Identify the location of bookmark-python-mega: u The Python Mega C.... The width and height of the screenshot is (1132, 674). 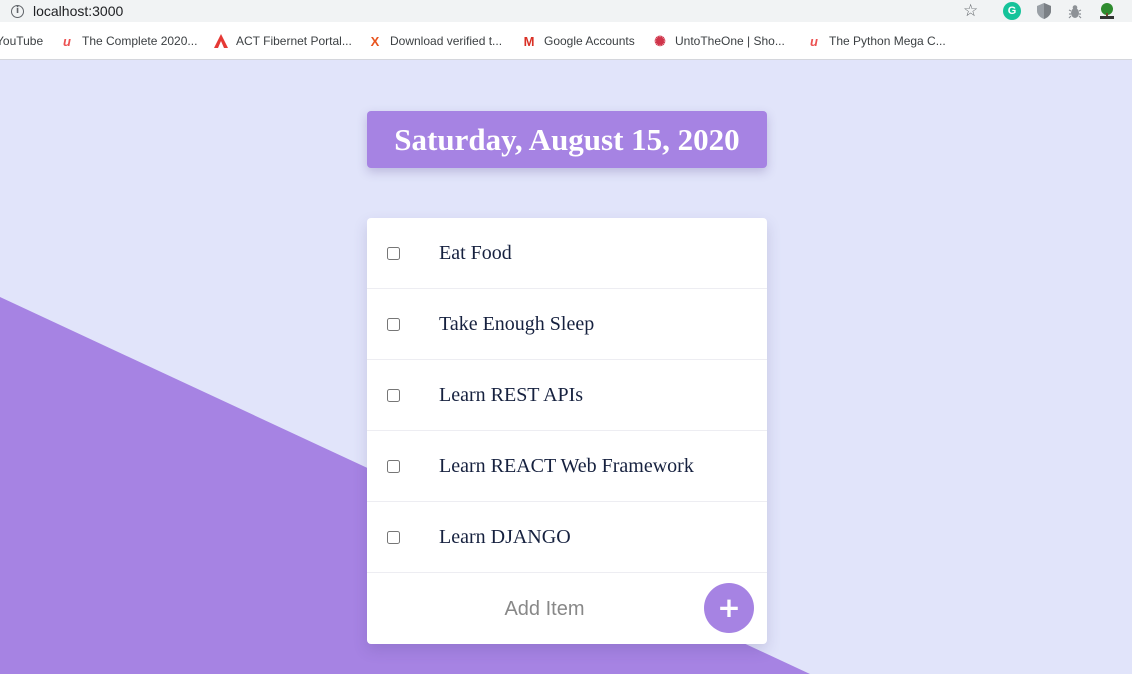
(876, 41).